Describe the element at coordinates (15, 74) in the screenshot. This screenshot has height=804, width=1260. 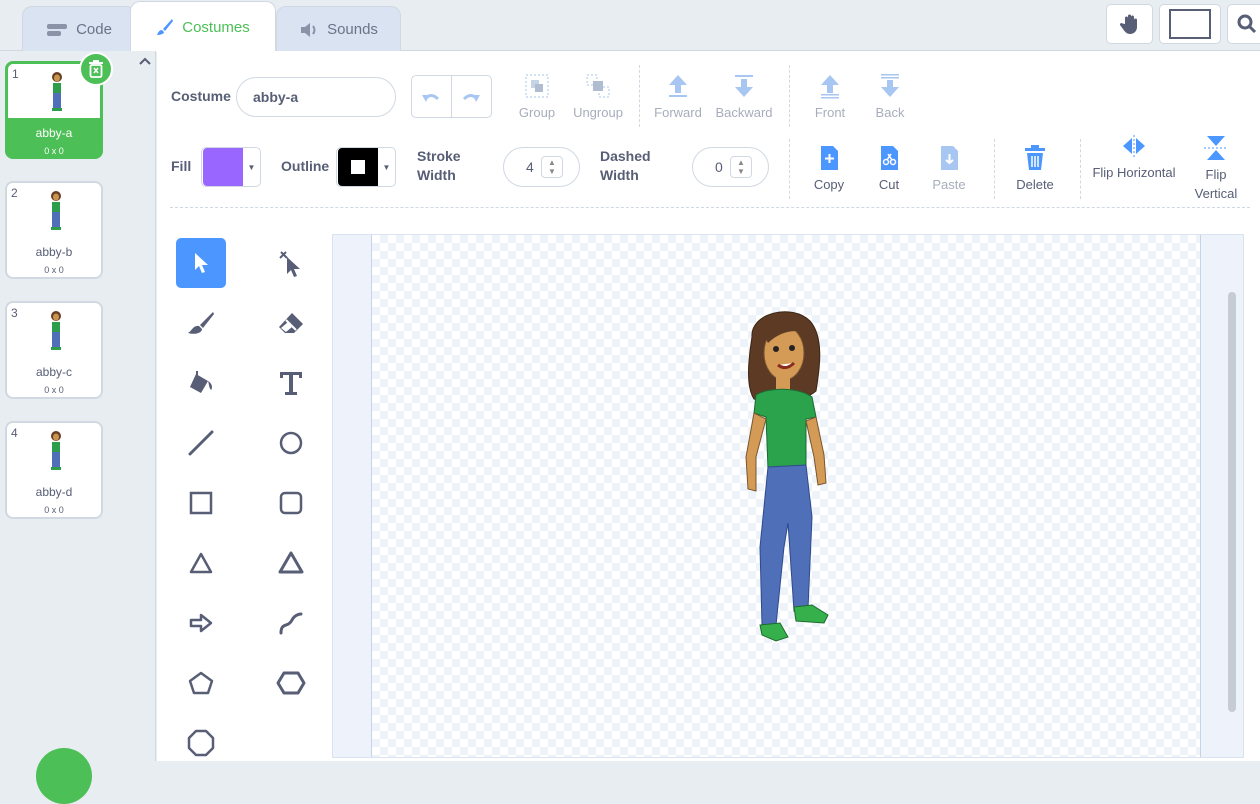
I see `costume-number: 1` at that location.